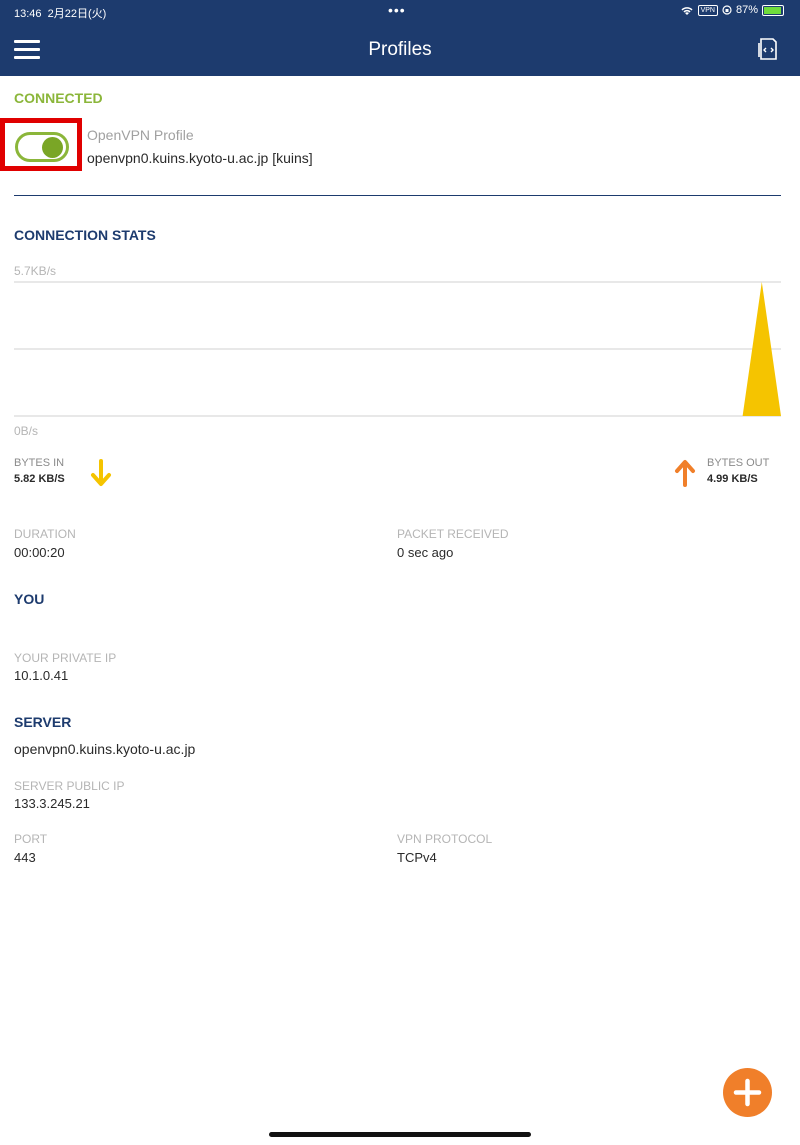 The height and width of the screenshot is (1145, 800). I want to click on home-indicator, so click(400, 1134).